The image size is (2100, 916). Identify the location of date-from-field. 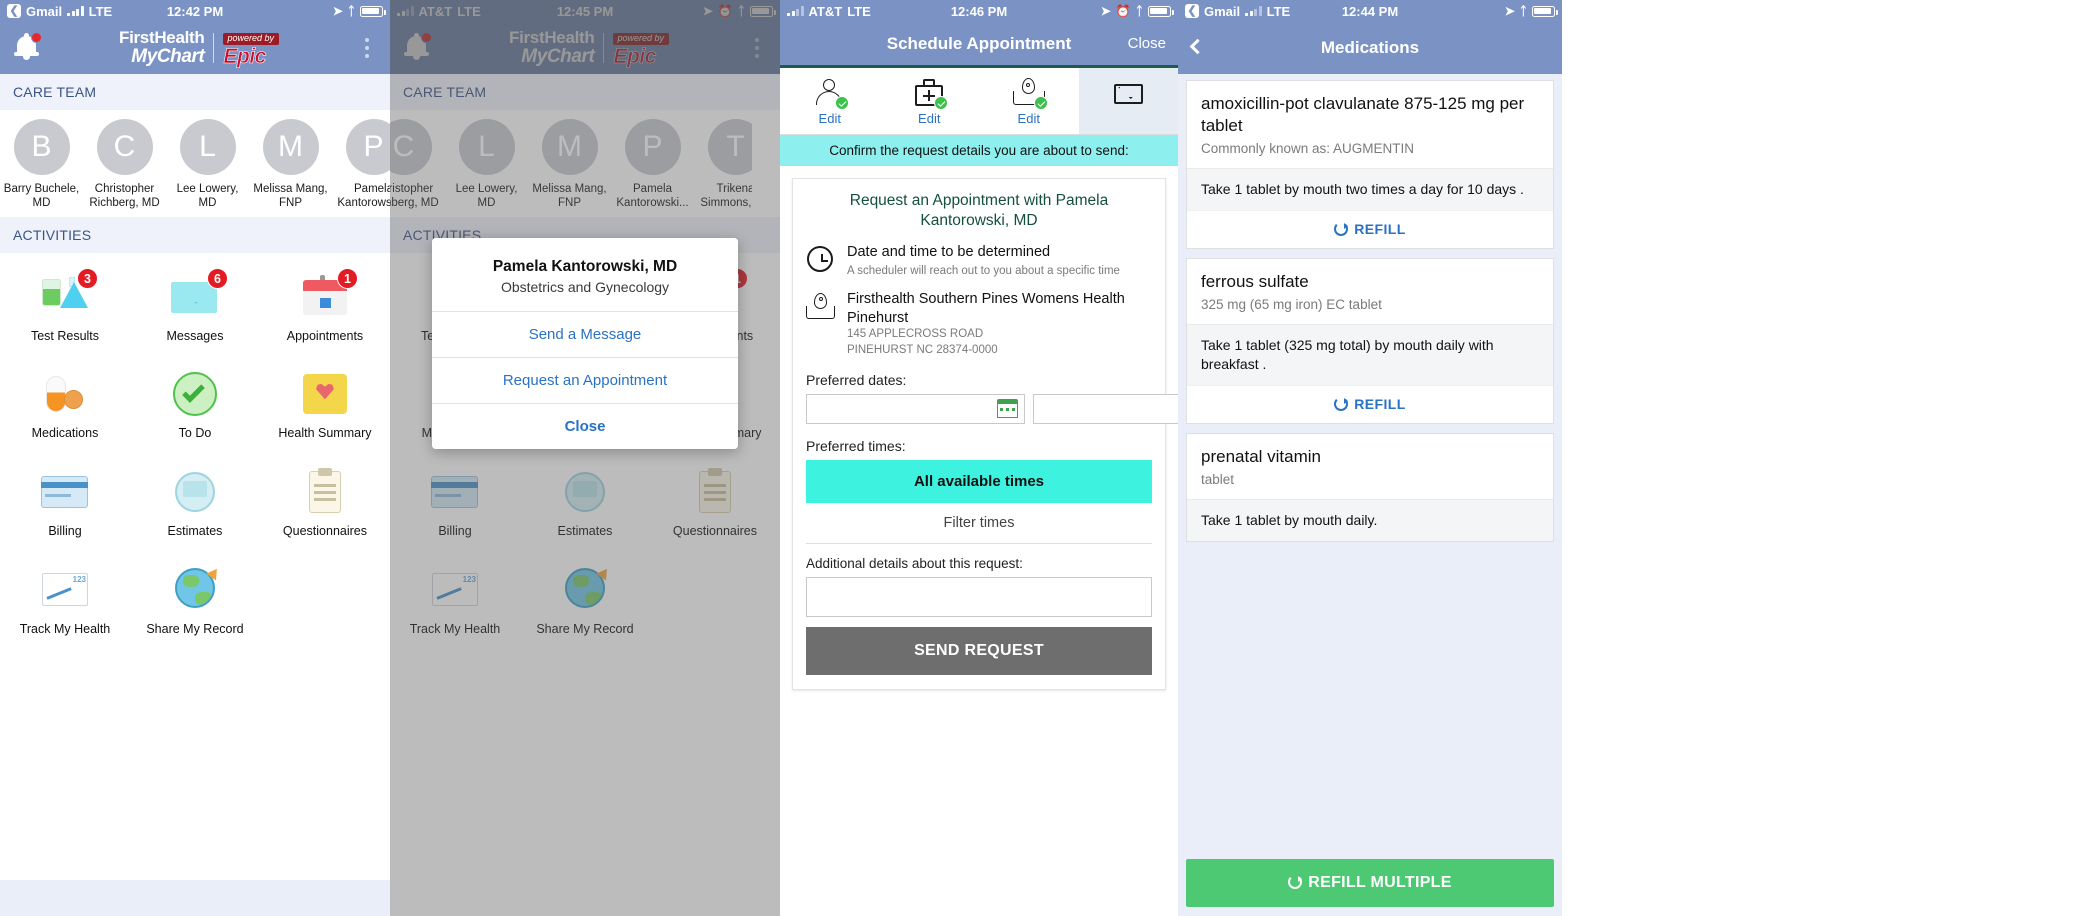
(915, 408).